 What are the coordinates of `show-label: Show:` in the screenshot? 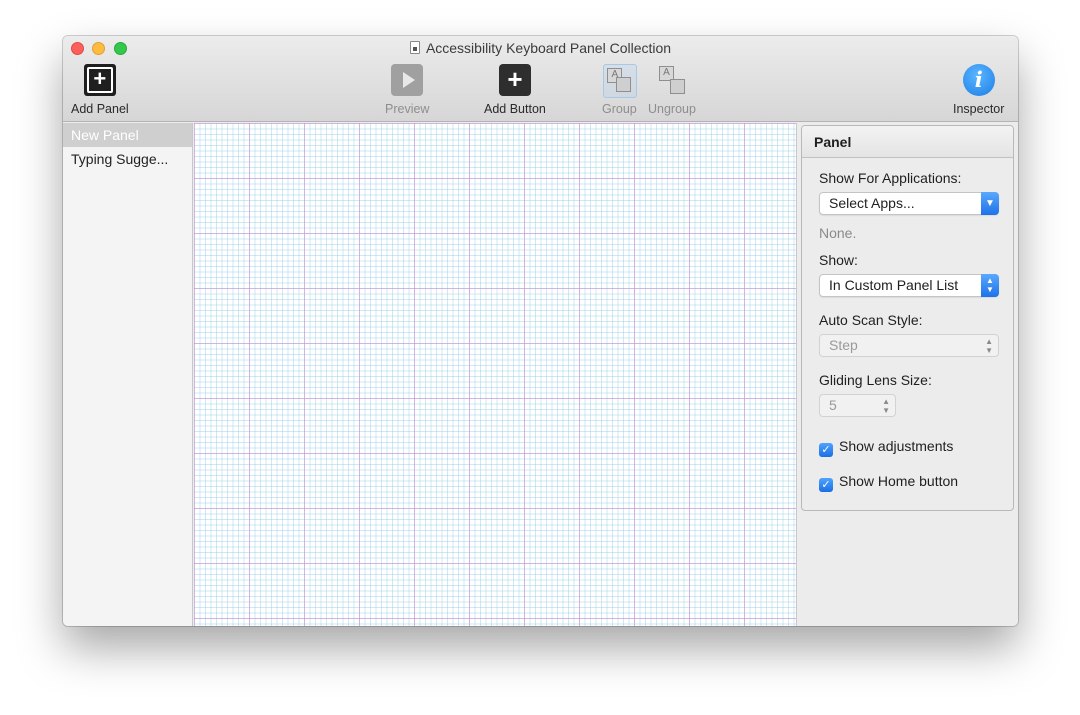 It's located at (838, 260).